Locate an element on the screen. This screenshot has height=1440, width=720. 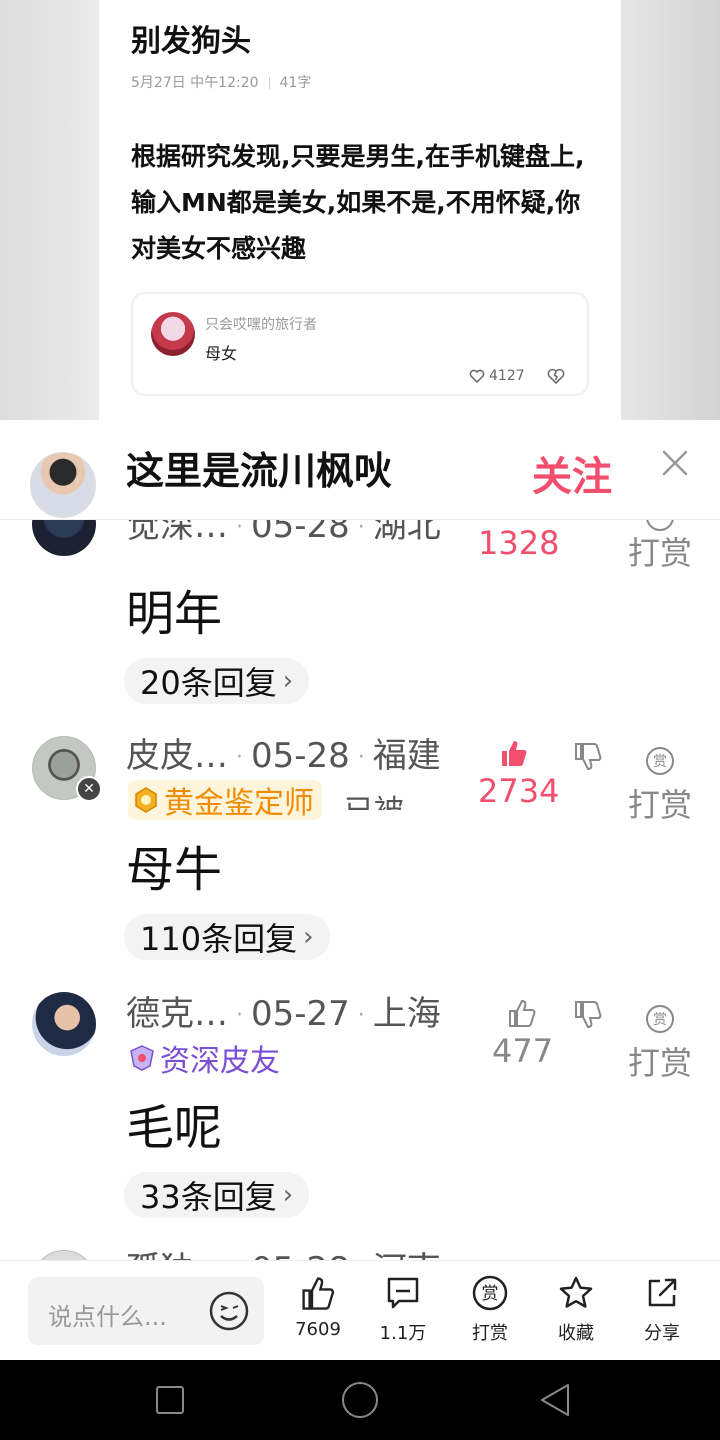
user-badge-label: 资深皮友 is located at coordinates (220, 1061).